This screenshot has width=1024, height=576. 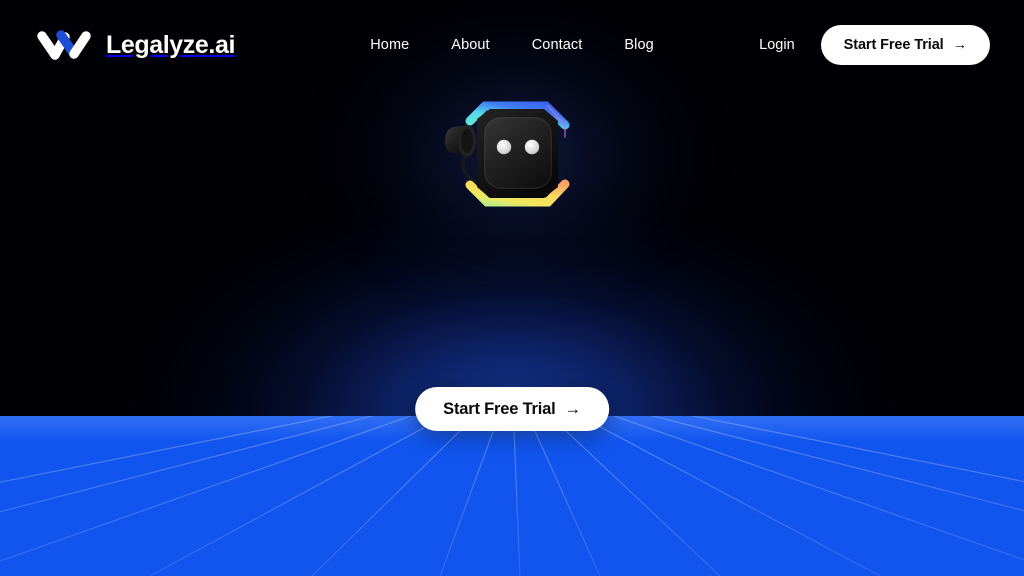 What do you see at coordinates (776, 45) in the screenshot?
I see `login-link: Login` at bounding box center [776, 45].